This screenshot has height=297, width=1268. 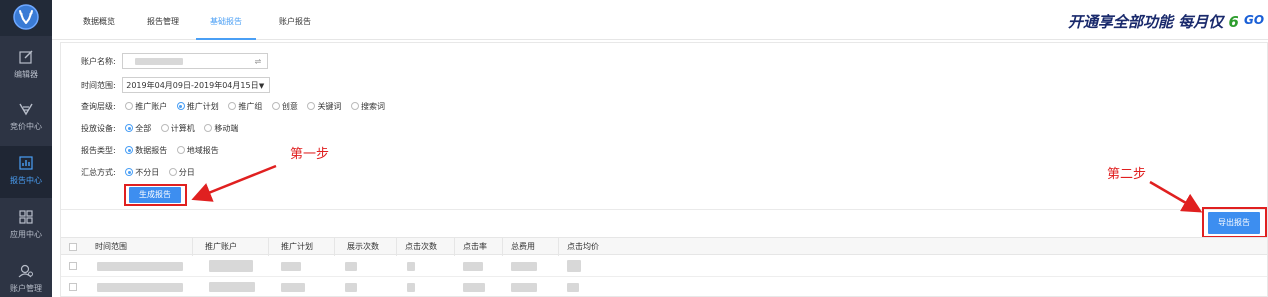 What do you see at coordinates (697, 188) in the screenshot?
I see `annotation-arrows` at bounding box center [697, 188].